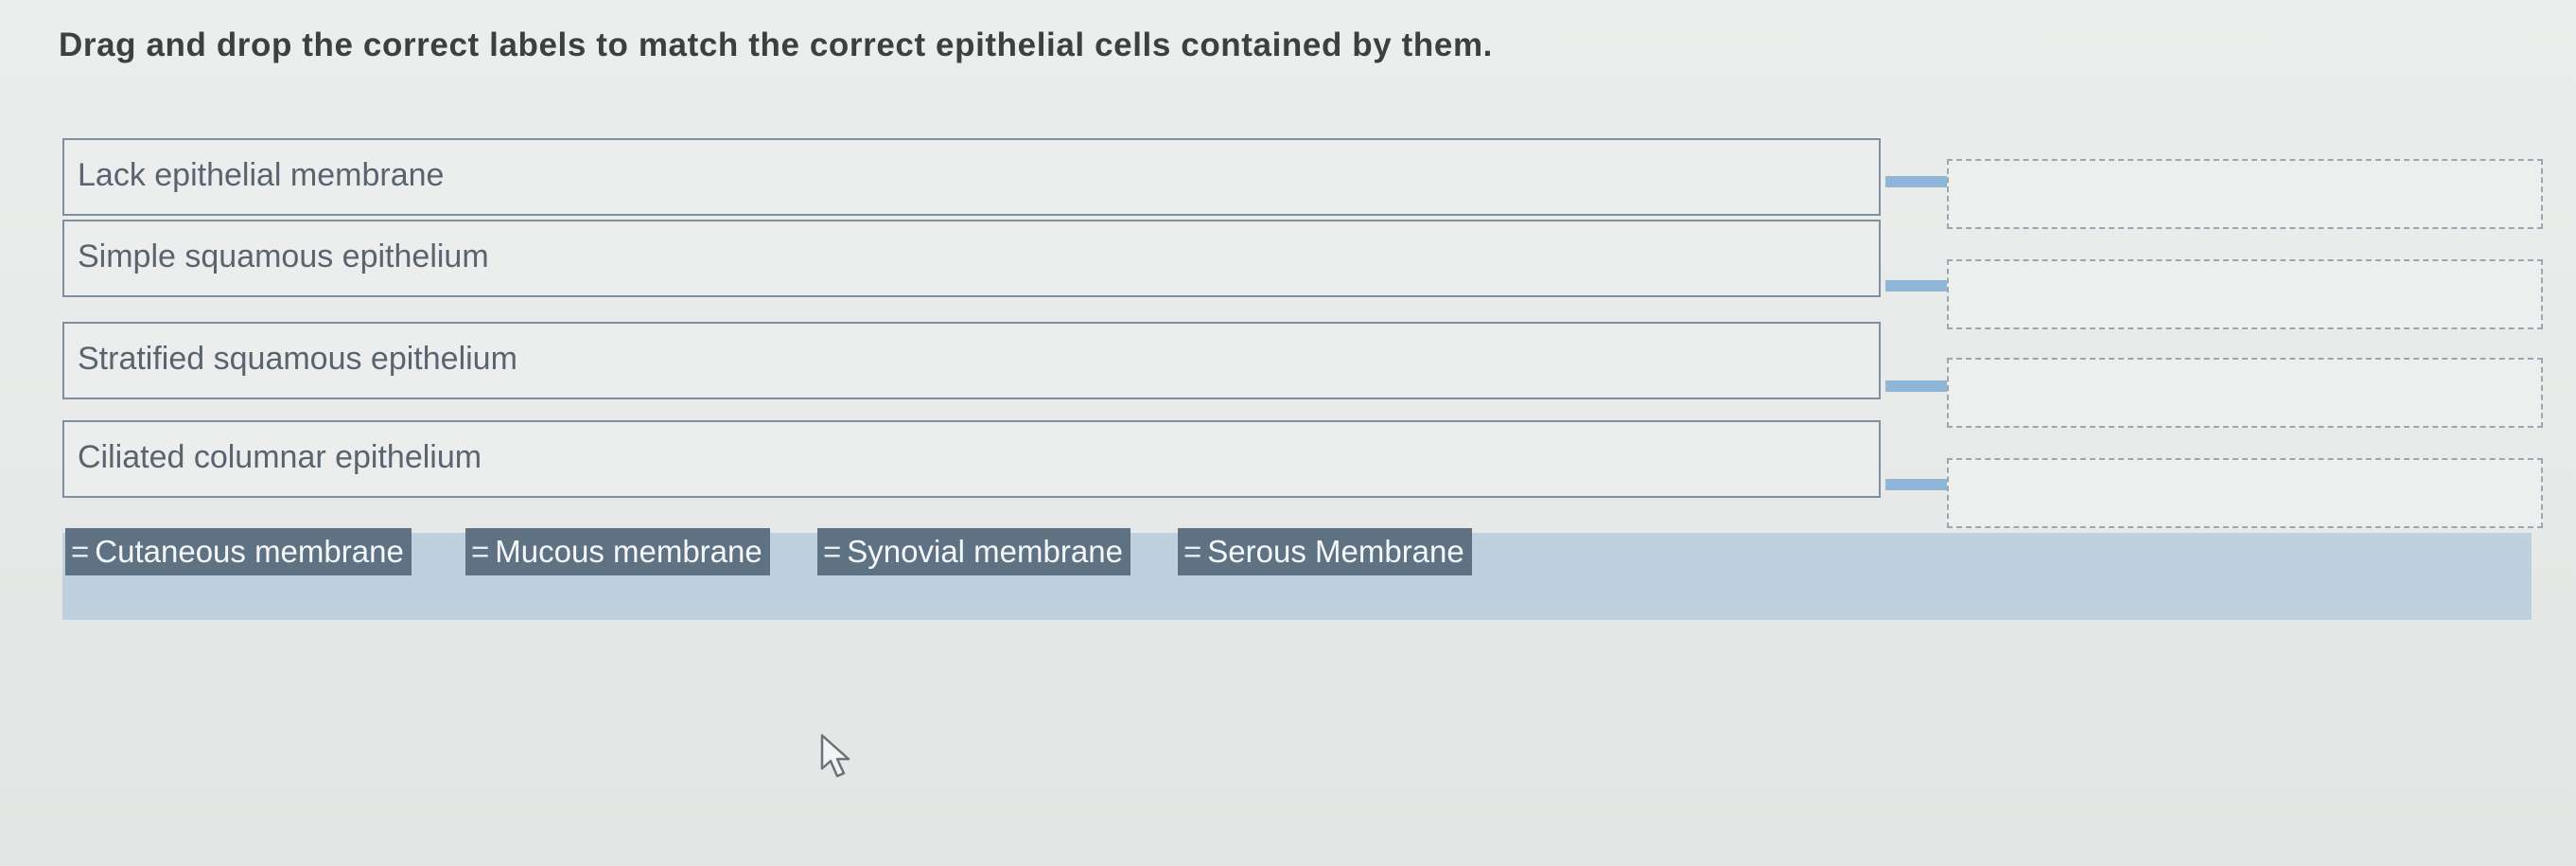 The height and width of the screenshot is (866, 2576). Describe the element at coordinates (835, 755) in the screenshot. I see `mouse-pointer-icon` at that location.